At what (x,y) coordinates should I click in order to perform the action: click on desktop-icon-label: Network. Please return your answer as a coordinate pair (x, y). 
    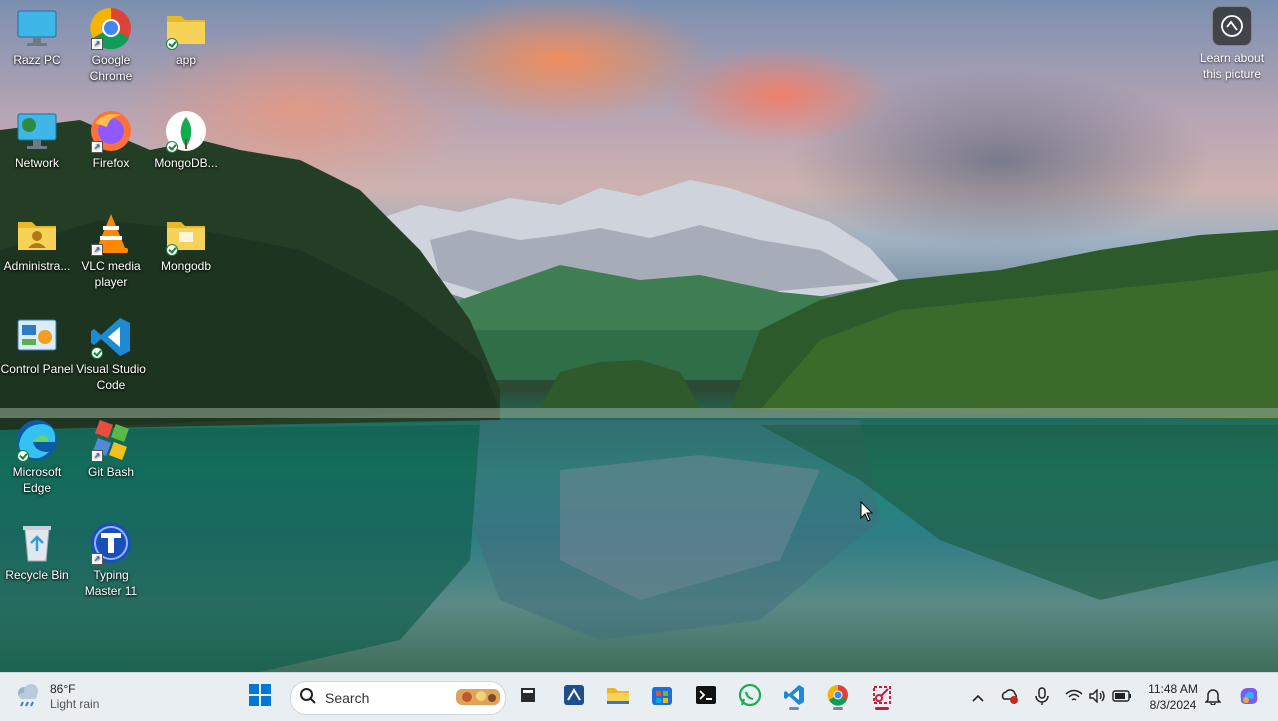
    Looking at the image, I should click on (36, 163).